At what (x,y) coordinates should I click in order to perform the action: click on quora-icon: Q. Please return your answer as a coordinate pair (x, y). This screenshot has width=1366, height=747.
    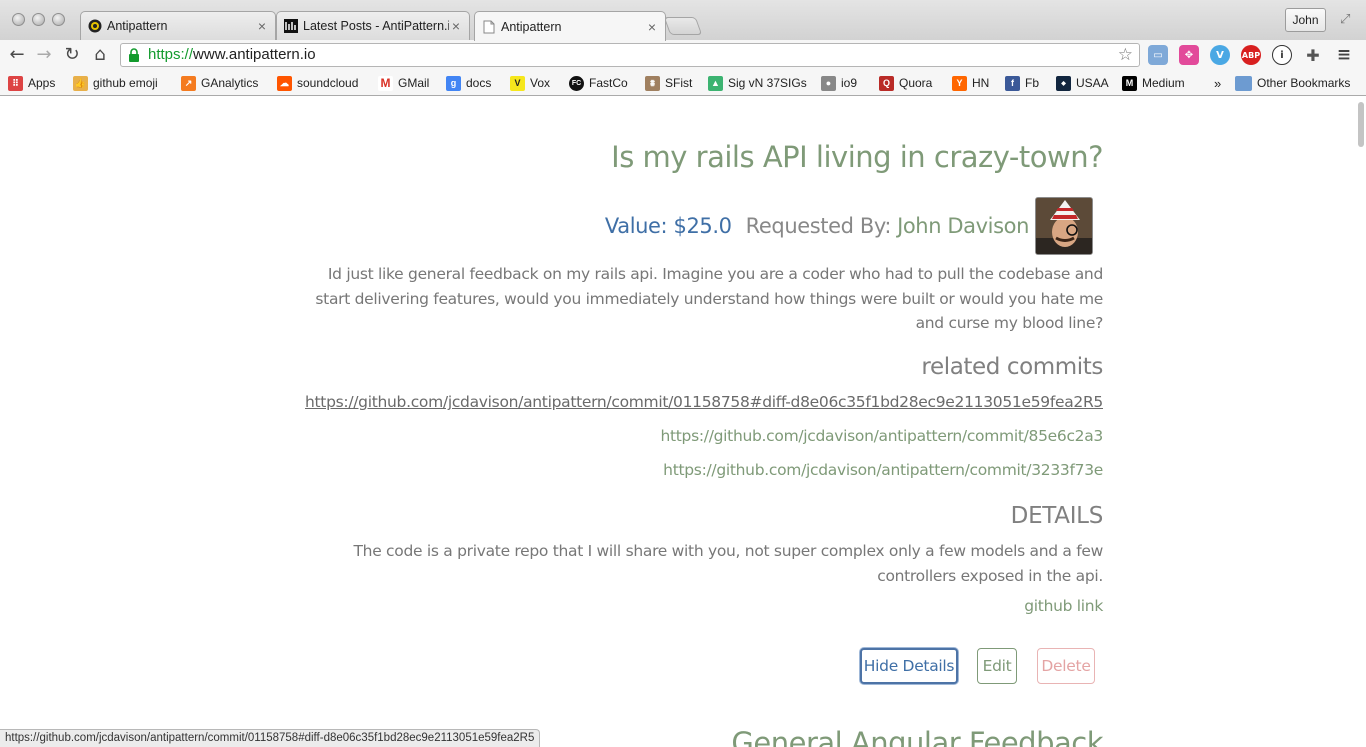
    Looking at the image, I should click on (886, 83).